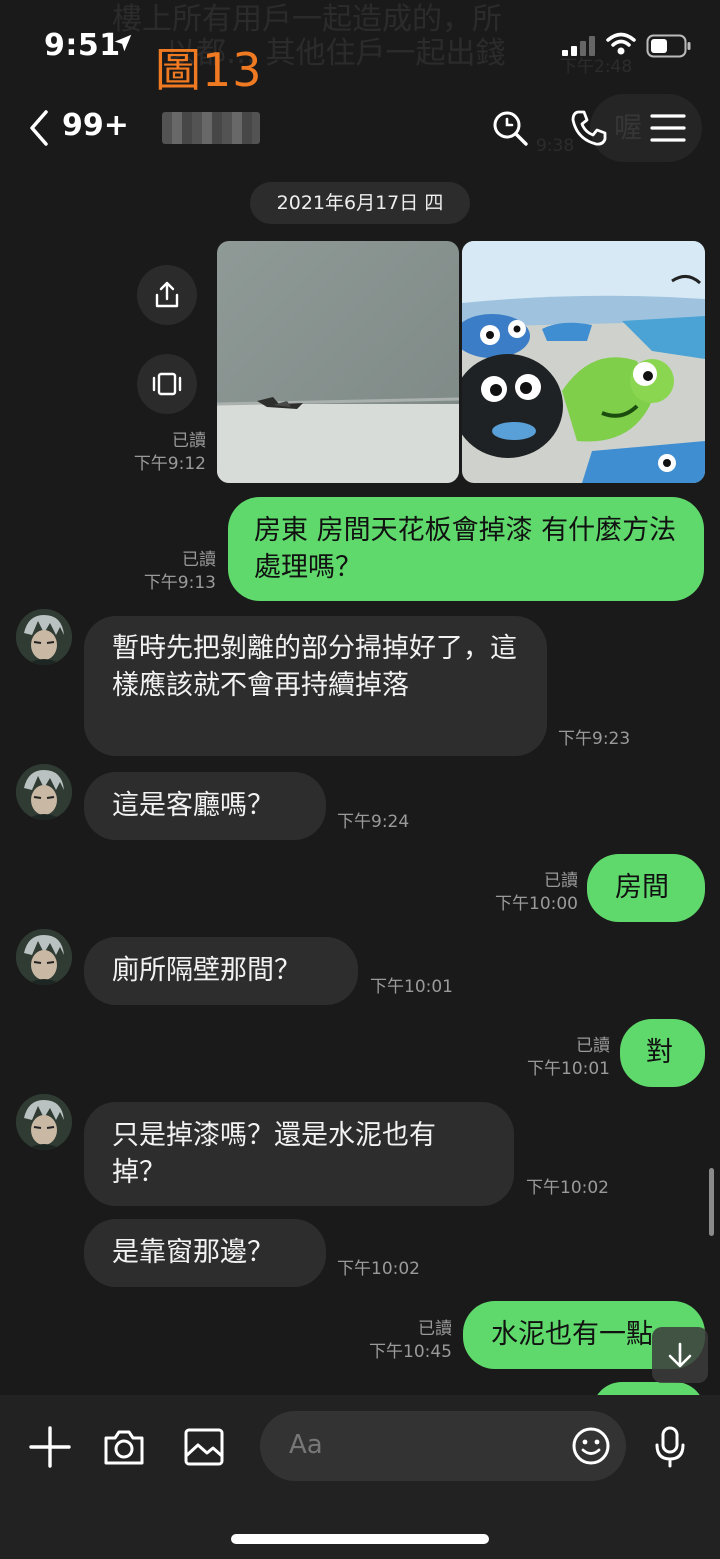 This screenshot has height=1559, width=720. I want to click on phone-icon, so click(589, 128).